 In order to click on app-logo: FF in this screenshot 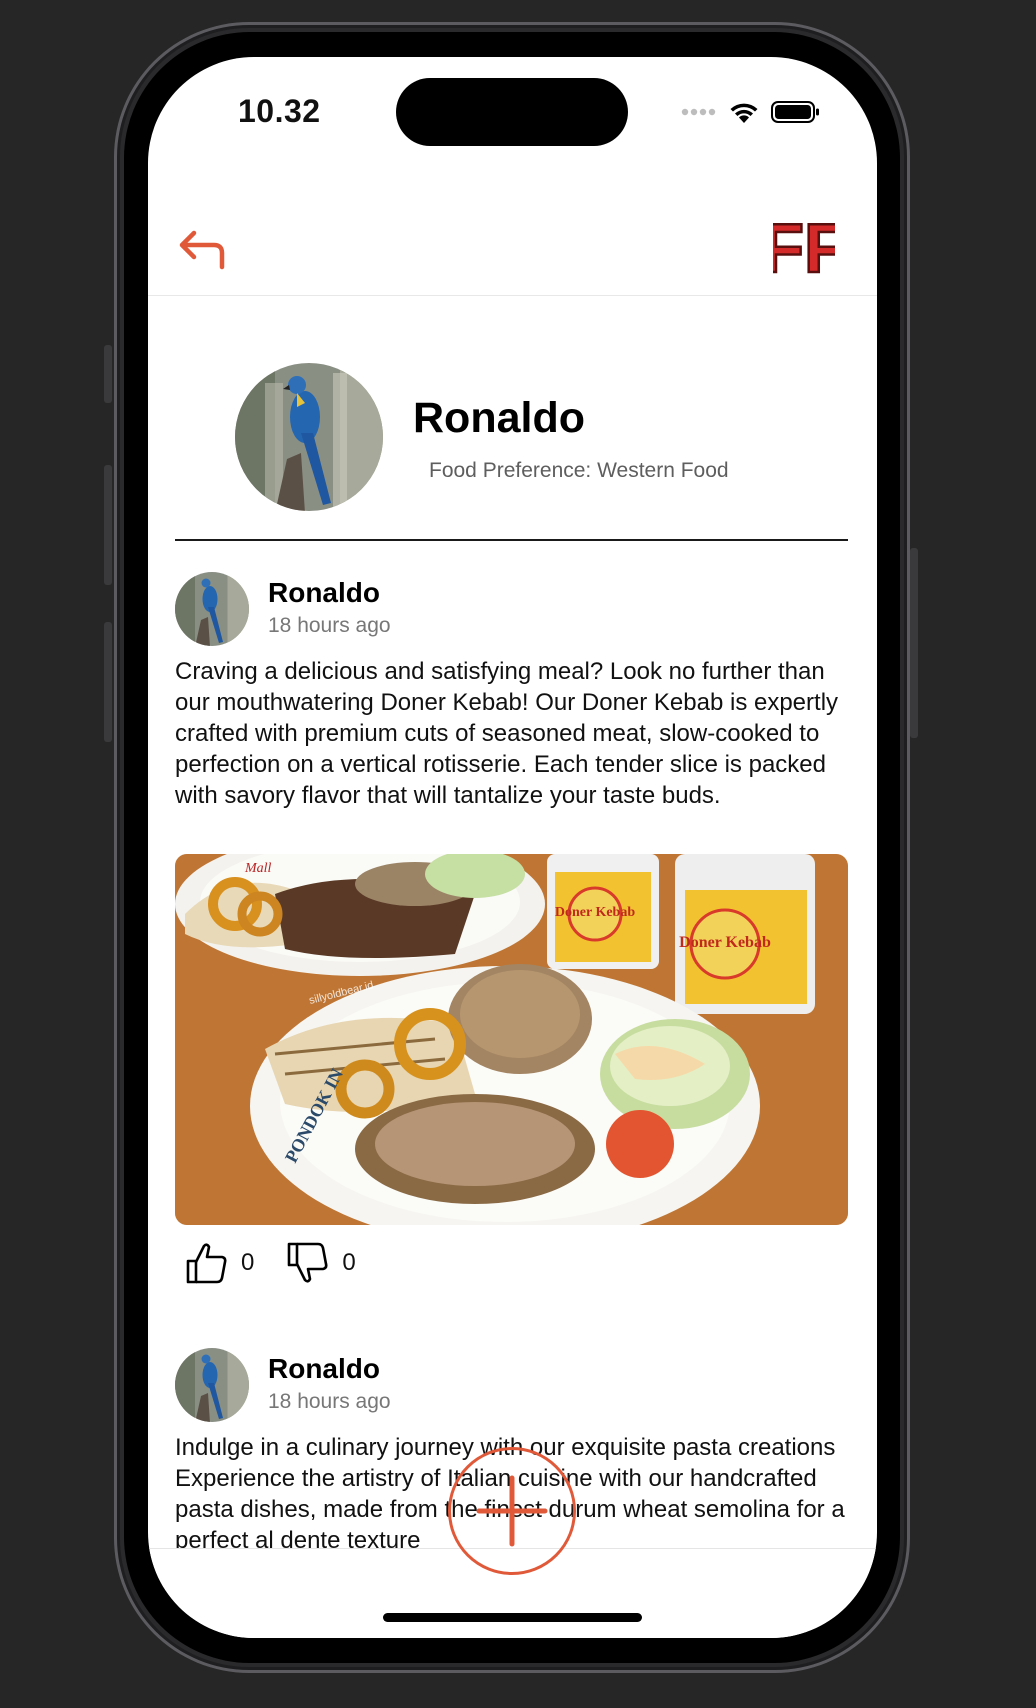, I will do `click(804, 248)`.